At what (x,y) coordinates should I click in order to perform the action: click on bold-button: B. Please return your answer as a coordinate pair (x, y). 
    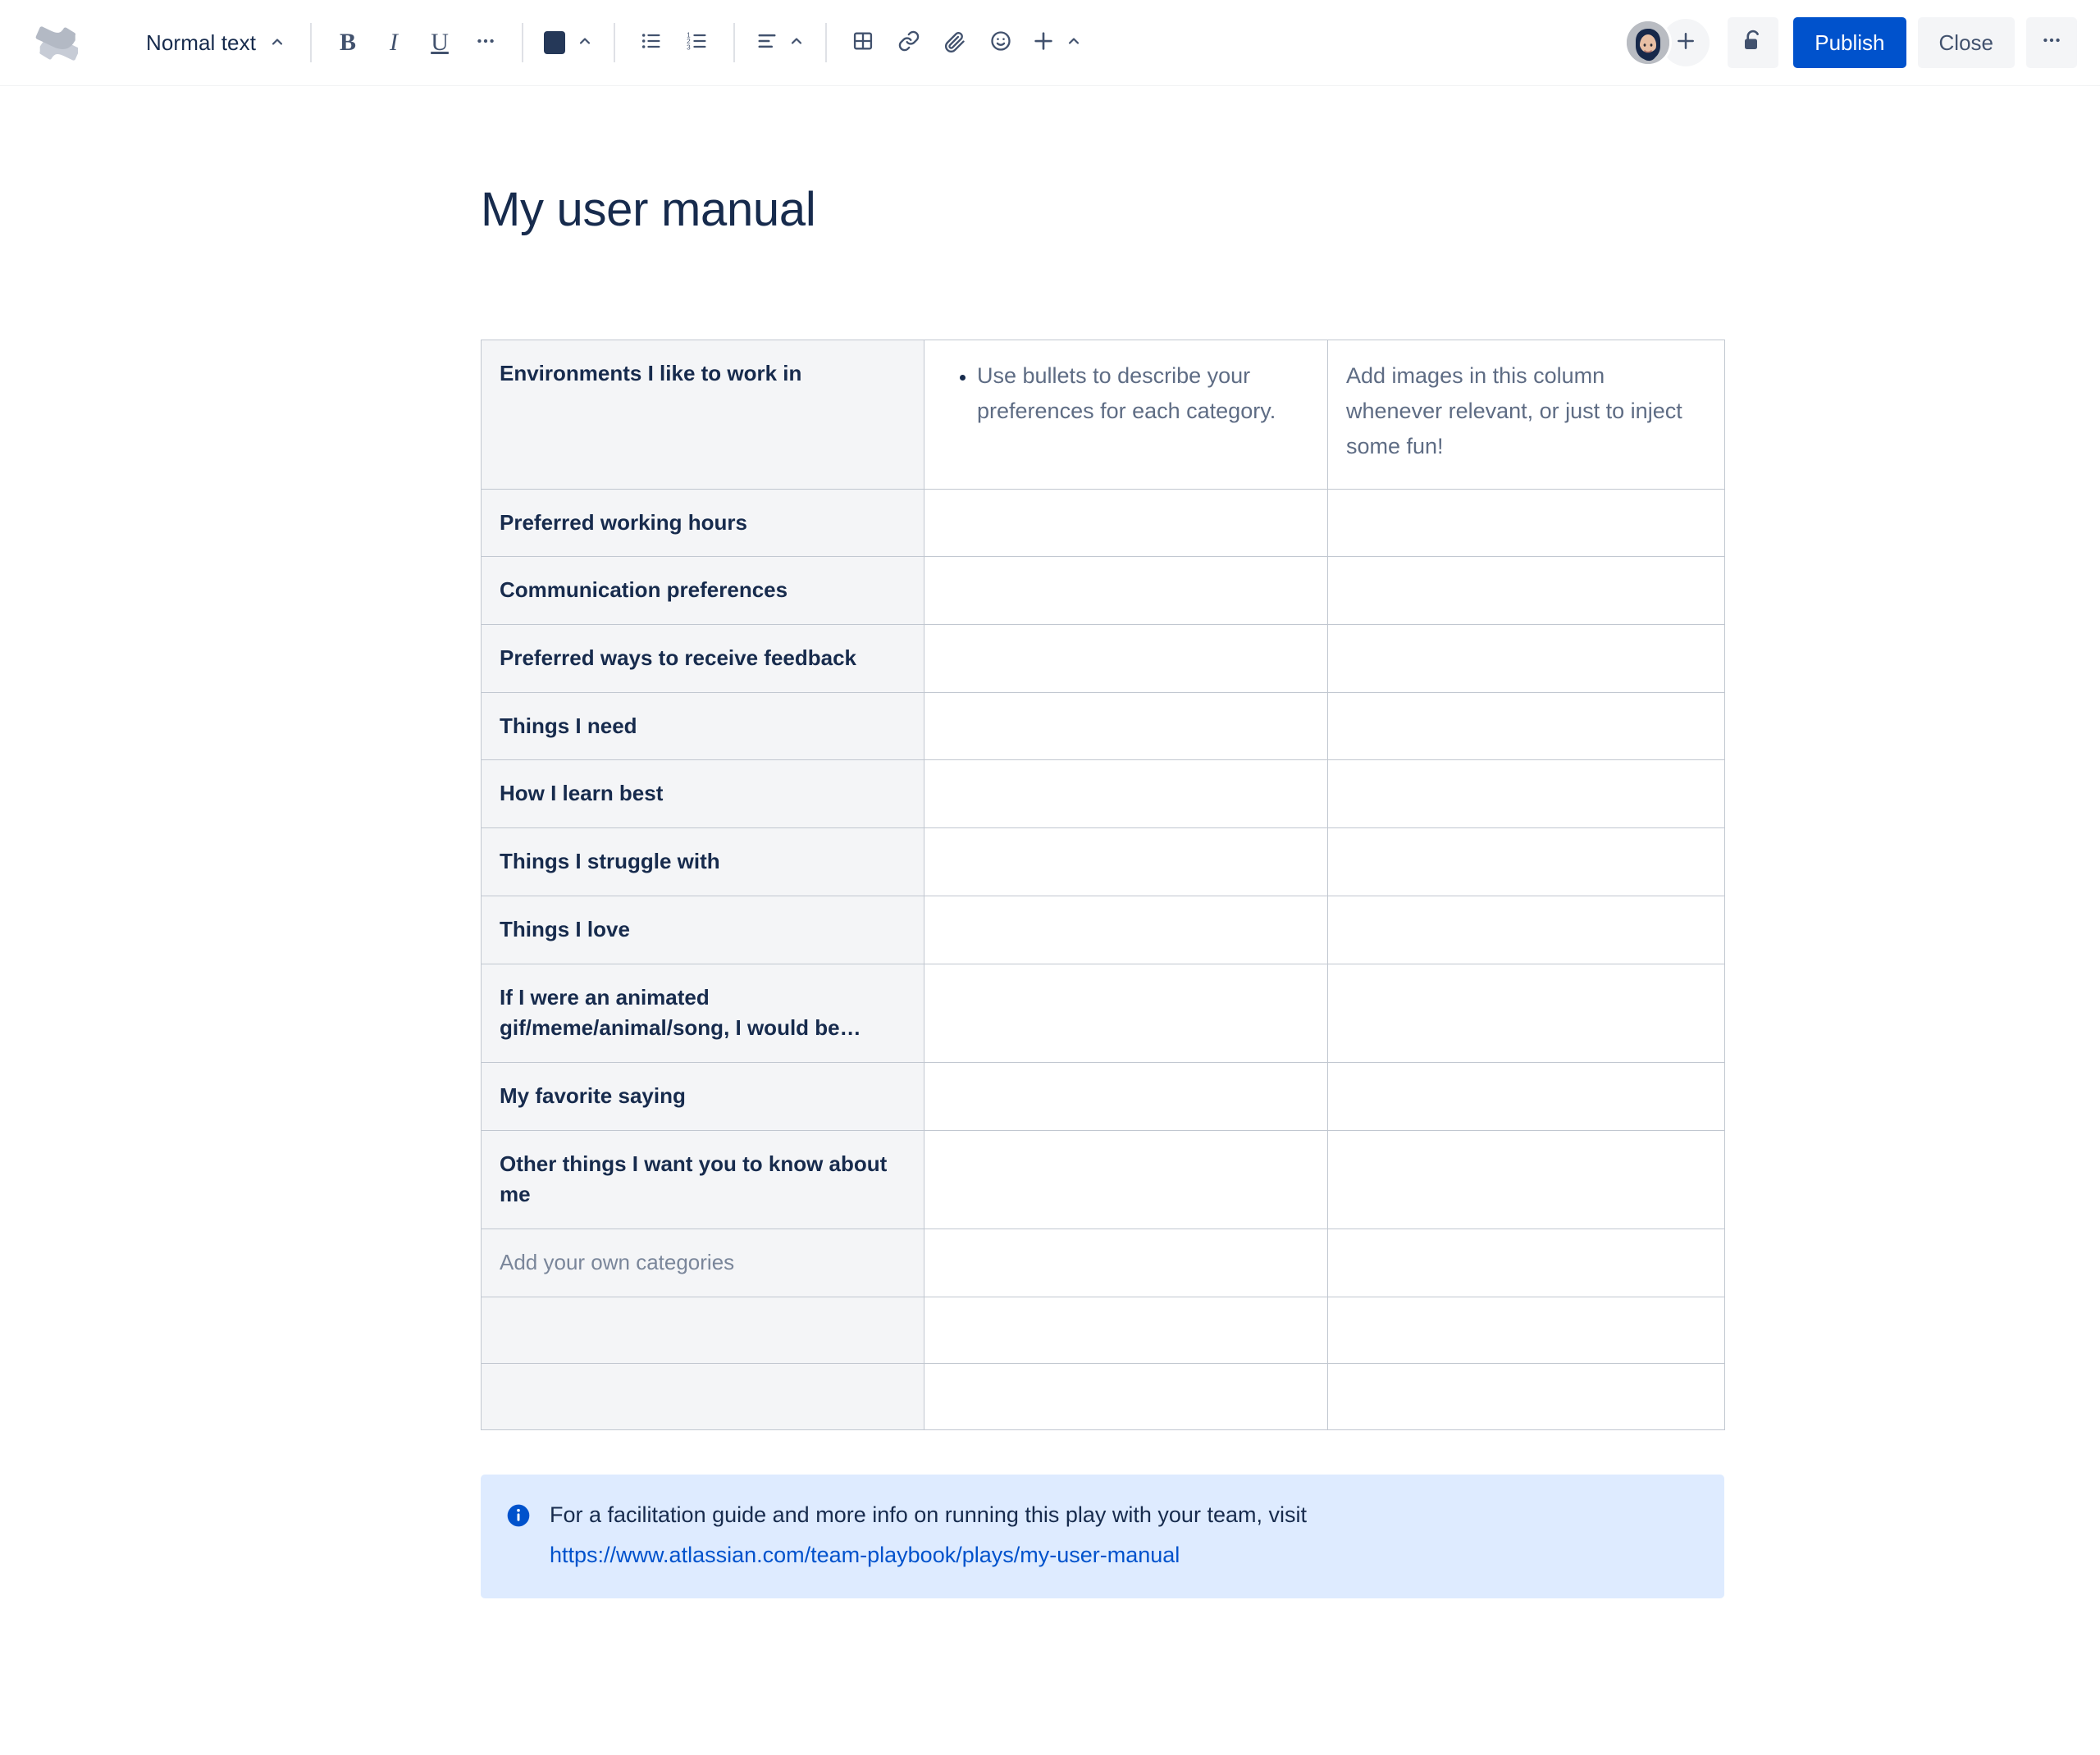
    Looking at the image, I should click on (348, 43).